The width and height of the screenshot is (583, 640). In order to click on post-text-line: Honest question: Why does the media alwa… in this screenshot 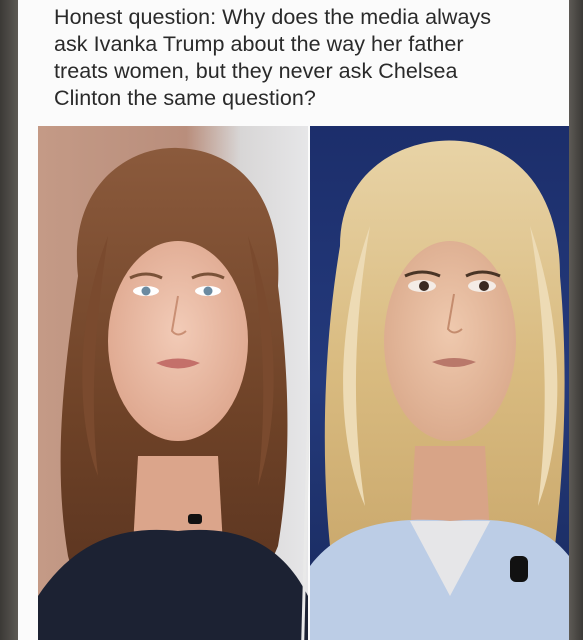, I will do `click(273, 17)`.